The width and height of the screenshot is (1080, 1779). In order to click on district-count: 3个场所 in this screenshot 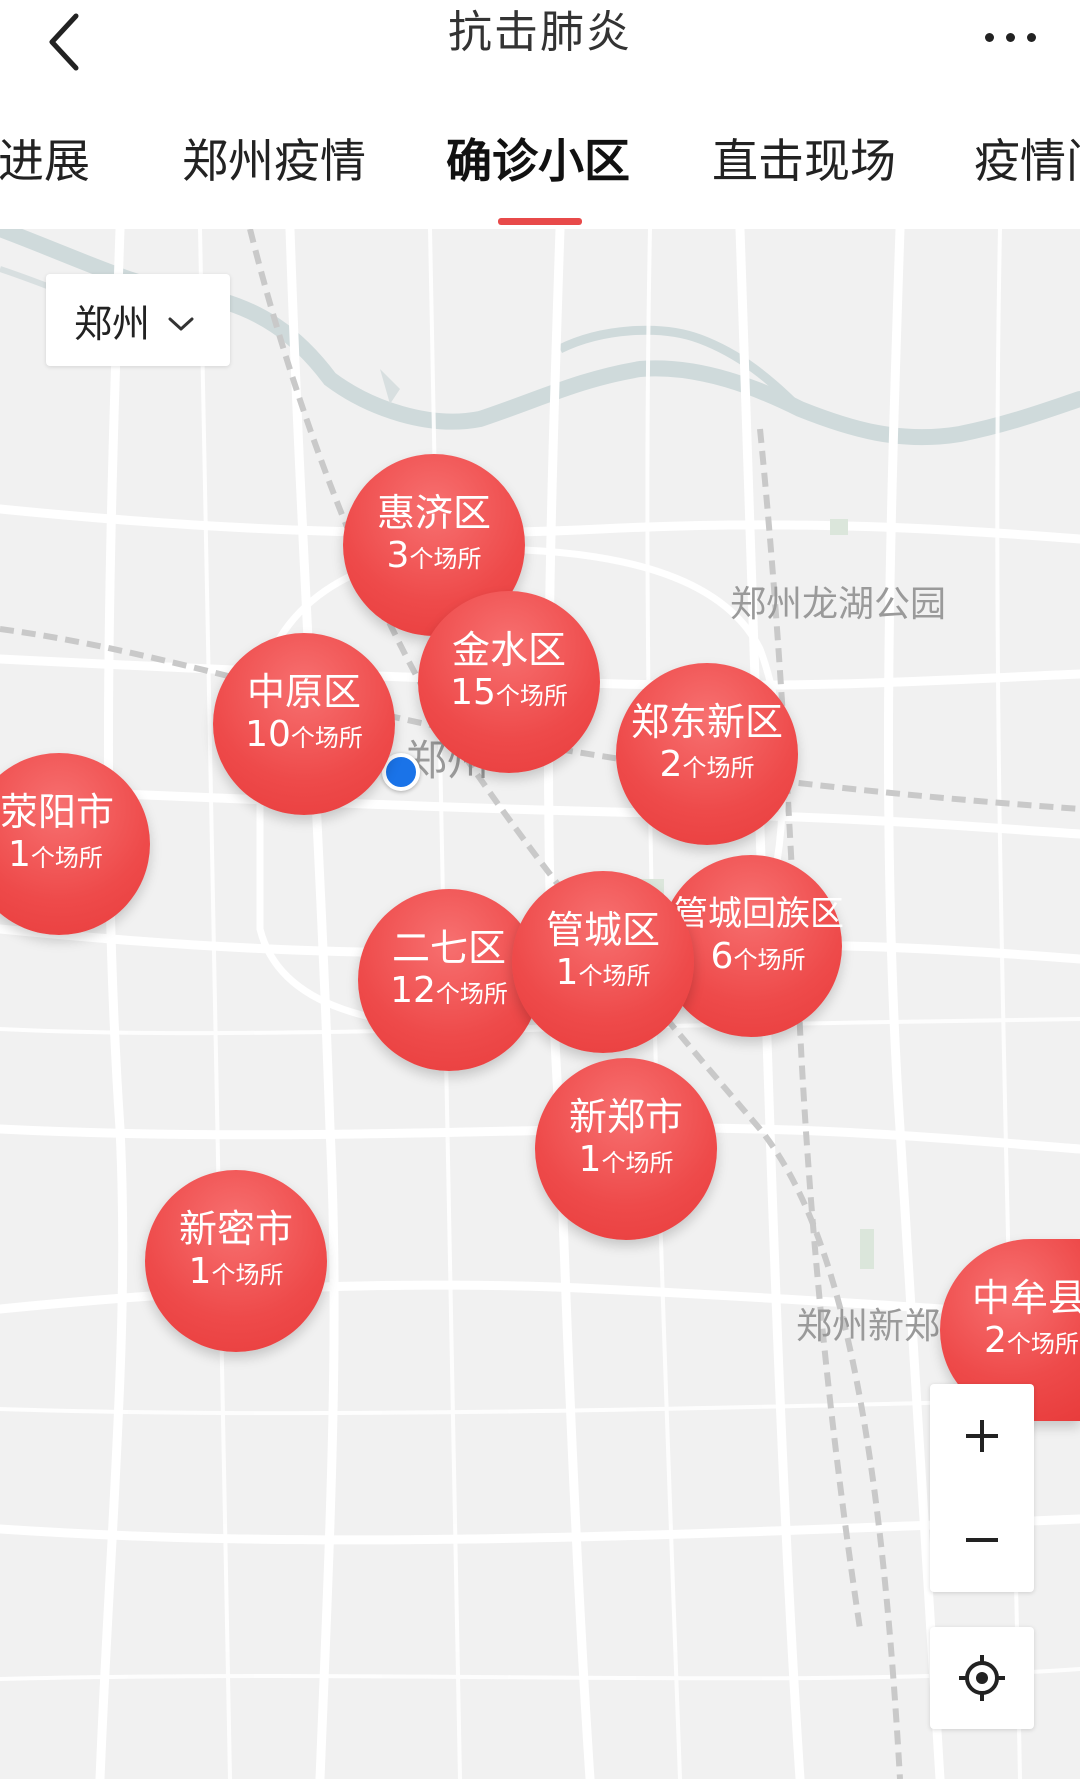, I will do `click(434, 555)`.